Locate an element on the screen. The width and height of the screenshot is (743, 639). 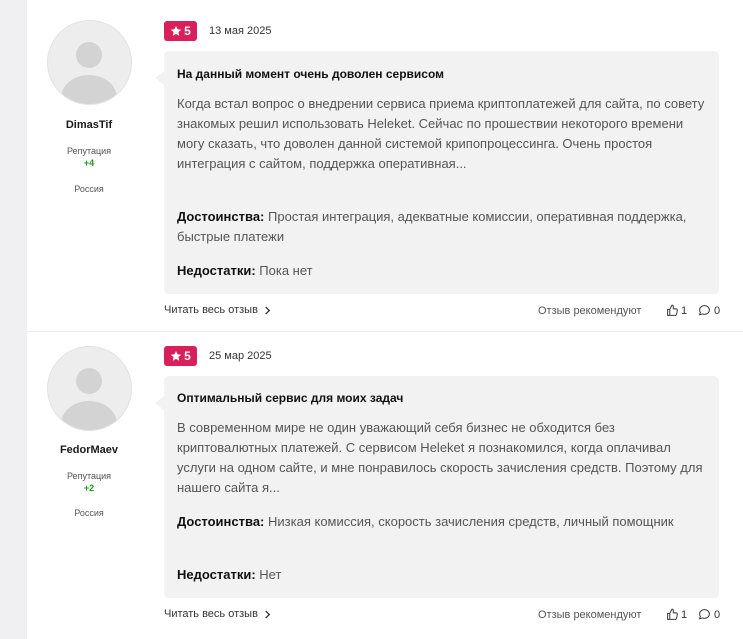
review-cons: Недостатки: Нет is located at coordinates (229, 575).